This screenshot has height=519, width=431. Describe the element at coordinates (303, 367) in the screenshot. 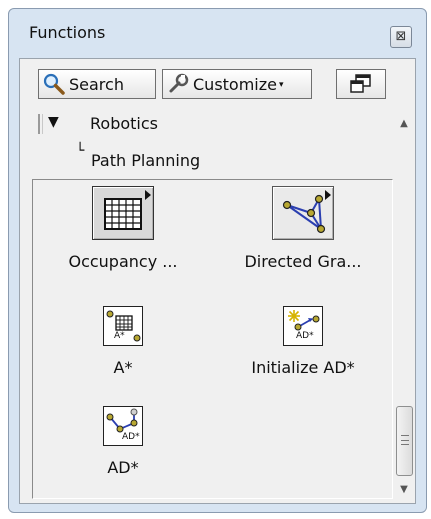

I see `initialize-ad-star-label: Initialize AD*` at that location.